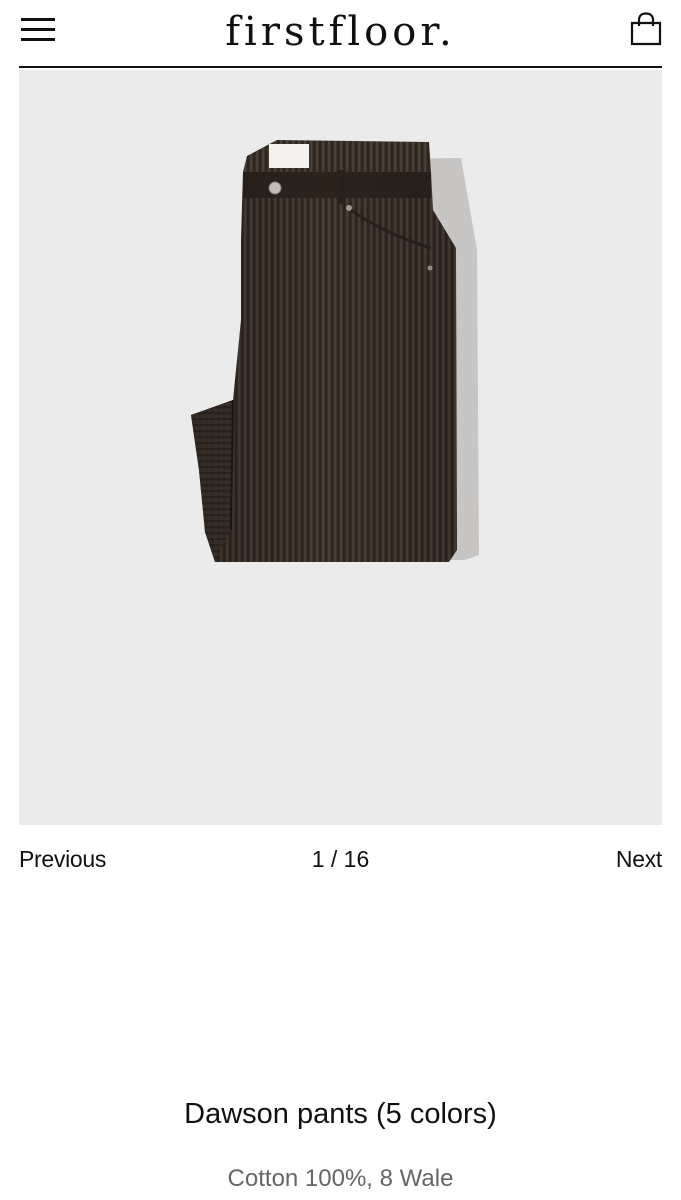 The width and height of the screenshot is (681, 1200). I want to click on site-header: firstfloor., so click(340, 34).